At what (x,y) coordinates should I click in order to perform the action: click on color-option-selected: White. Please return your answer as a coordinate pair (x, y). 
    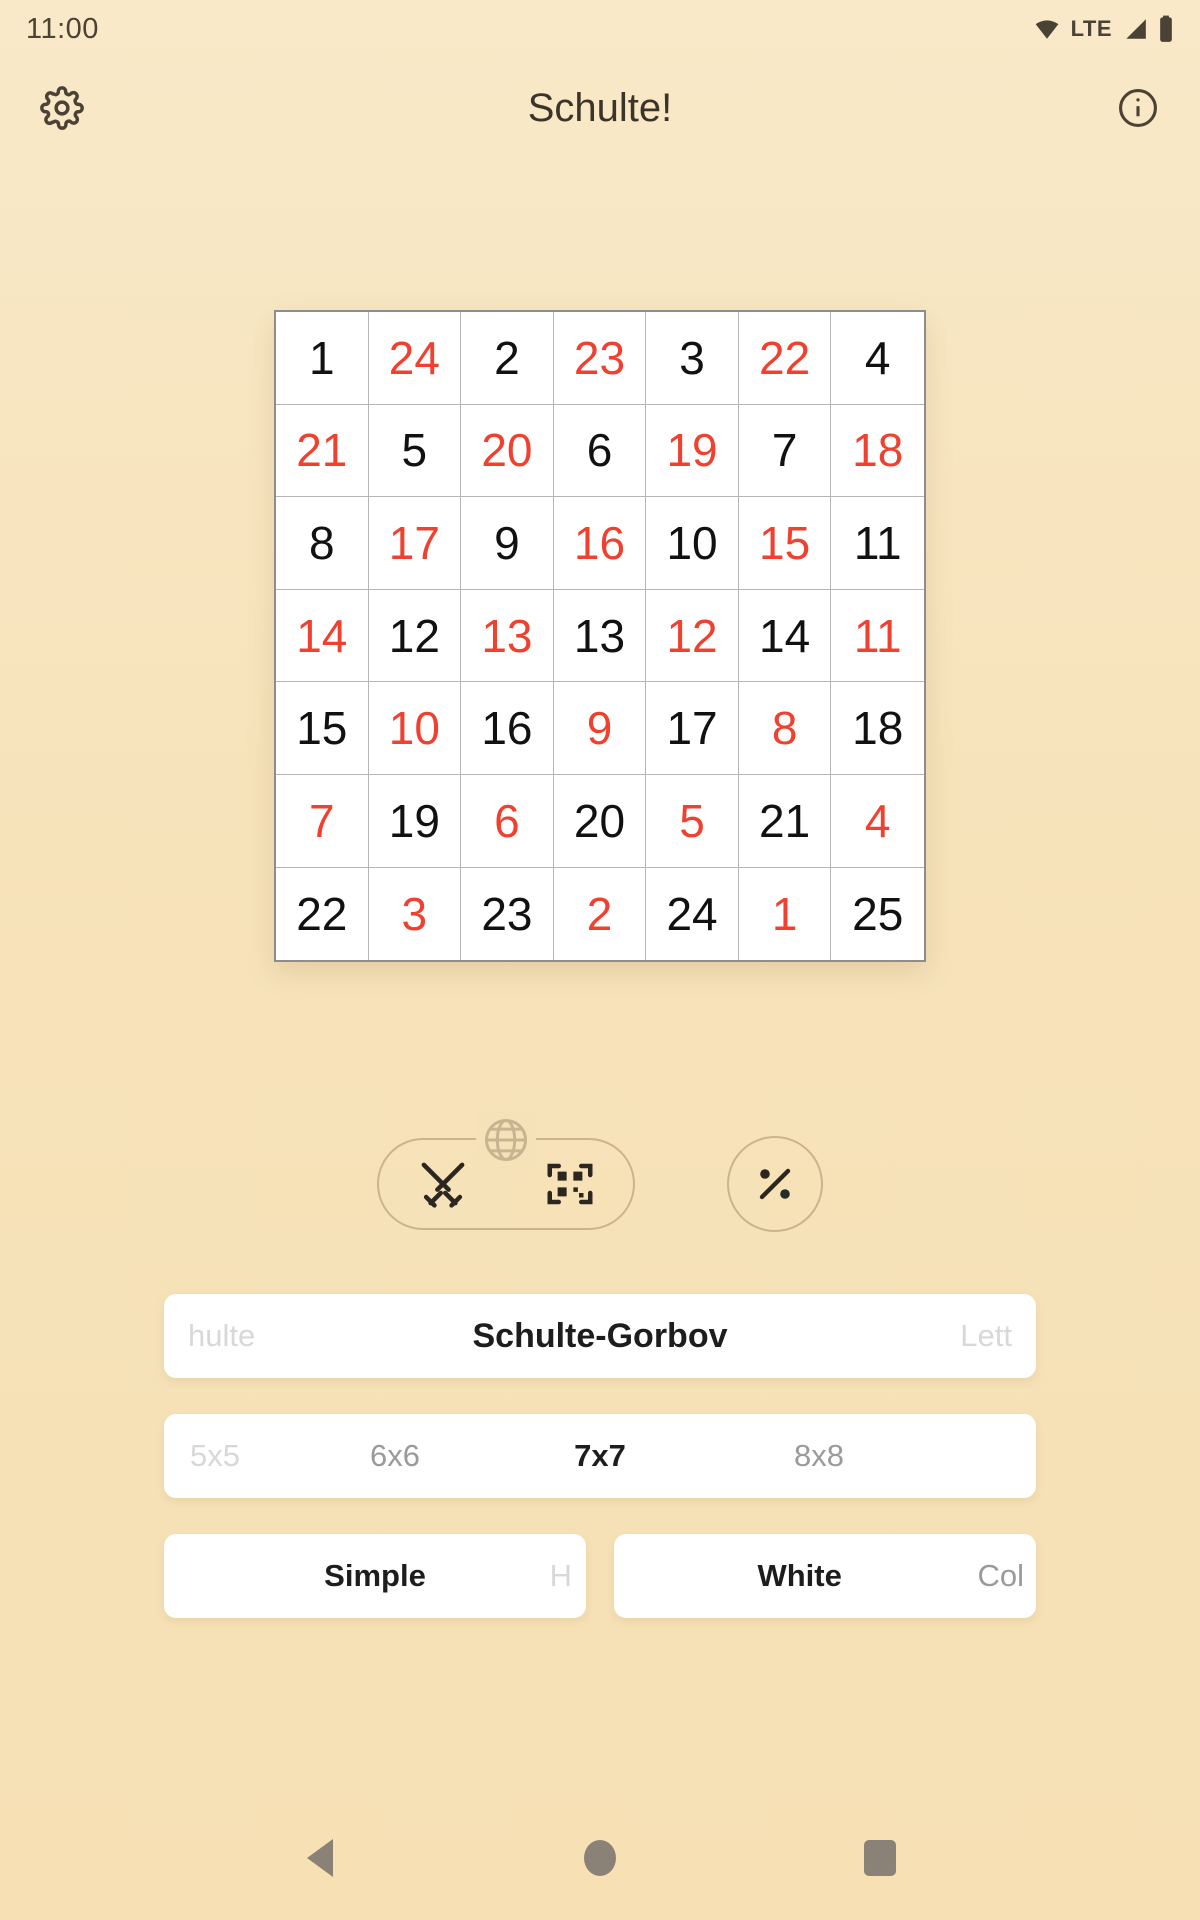
    Looking at the image, I should click on (799, 1576).